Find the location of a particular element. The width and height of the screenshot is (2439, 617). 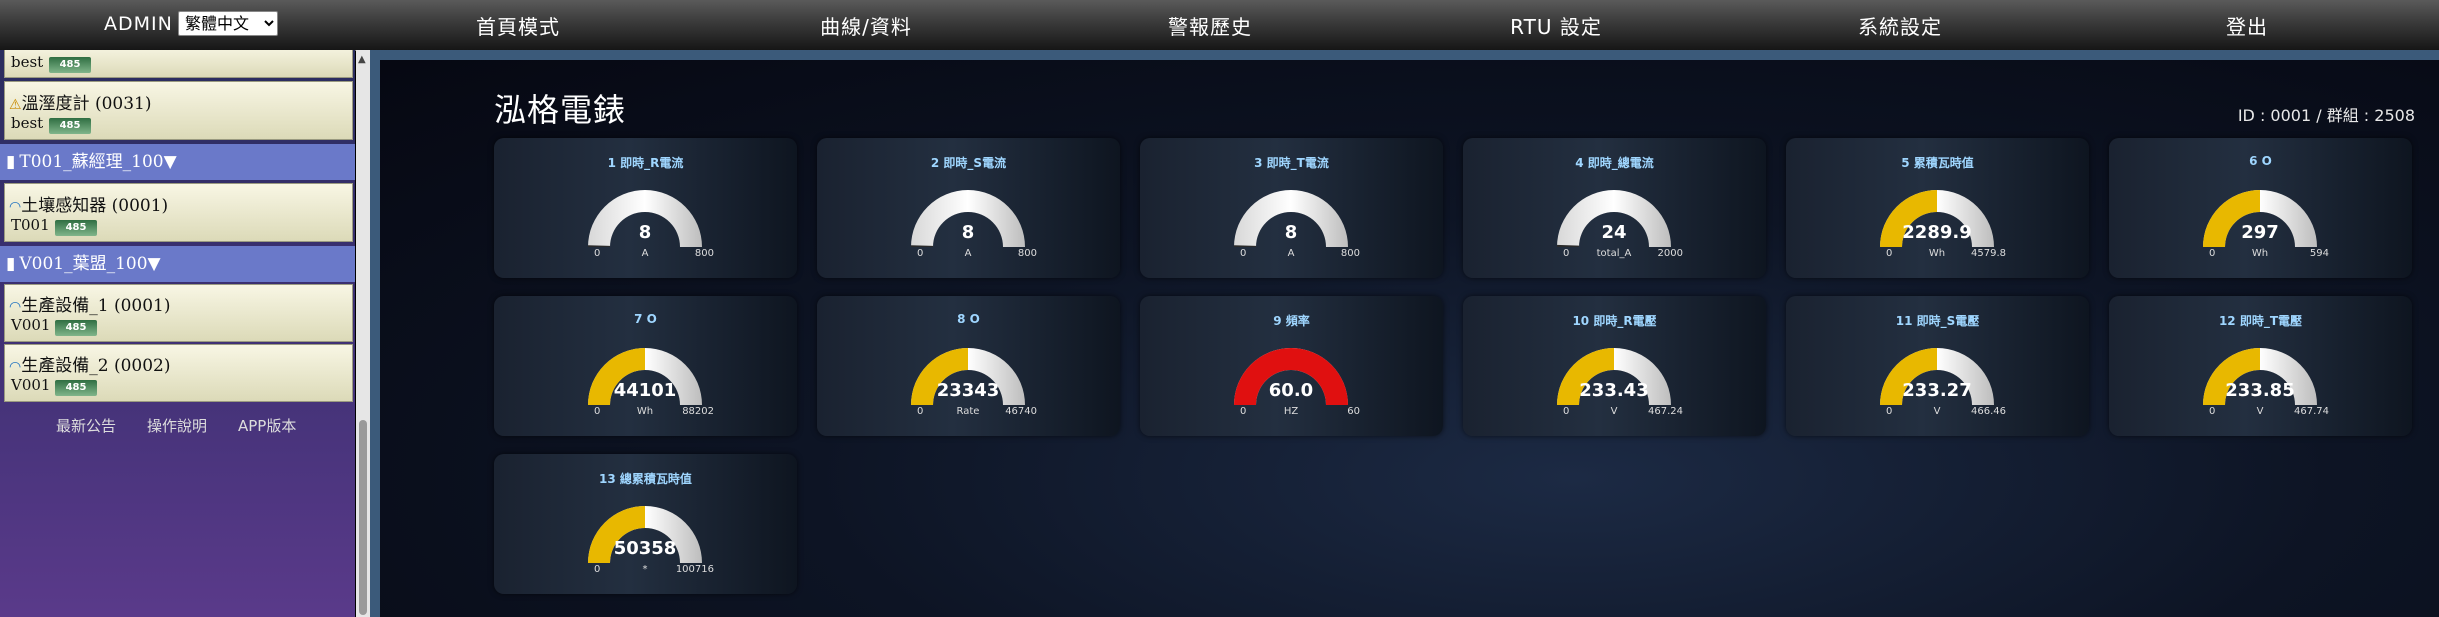

nav-curve-data: 曲線/資料 is located at coordinates (866, 25).